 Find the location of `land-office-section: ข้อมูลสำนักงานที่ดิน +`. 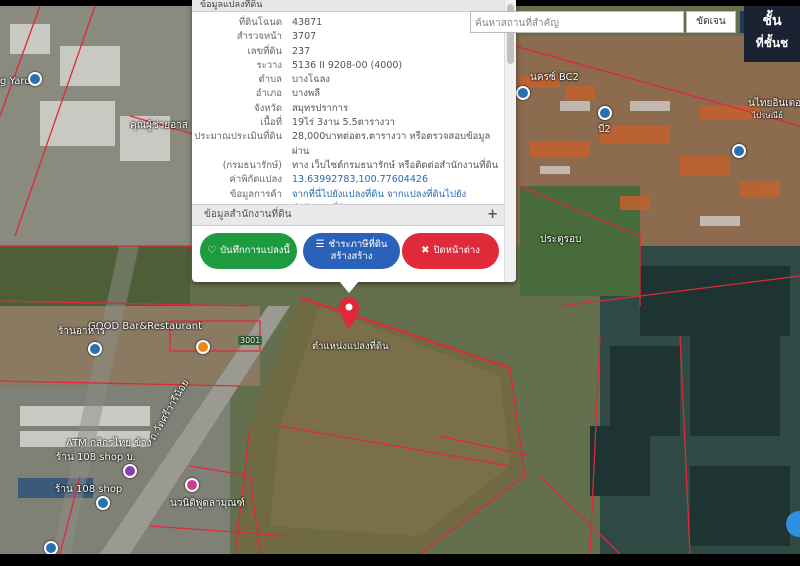

land-office-section: ข้อมูลสำนักงานที่ดิน + is located at coordinates (348, 215).